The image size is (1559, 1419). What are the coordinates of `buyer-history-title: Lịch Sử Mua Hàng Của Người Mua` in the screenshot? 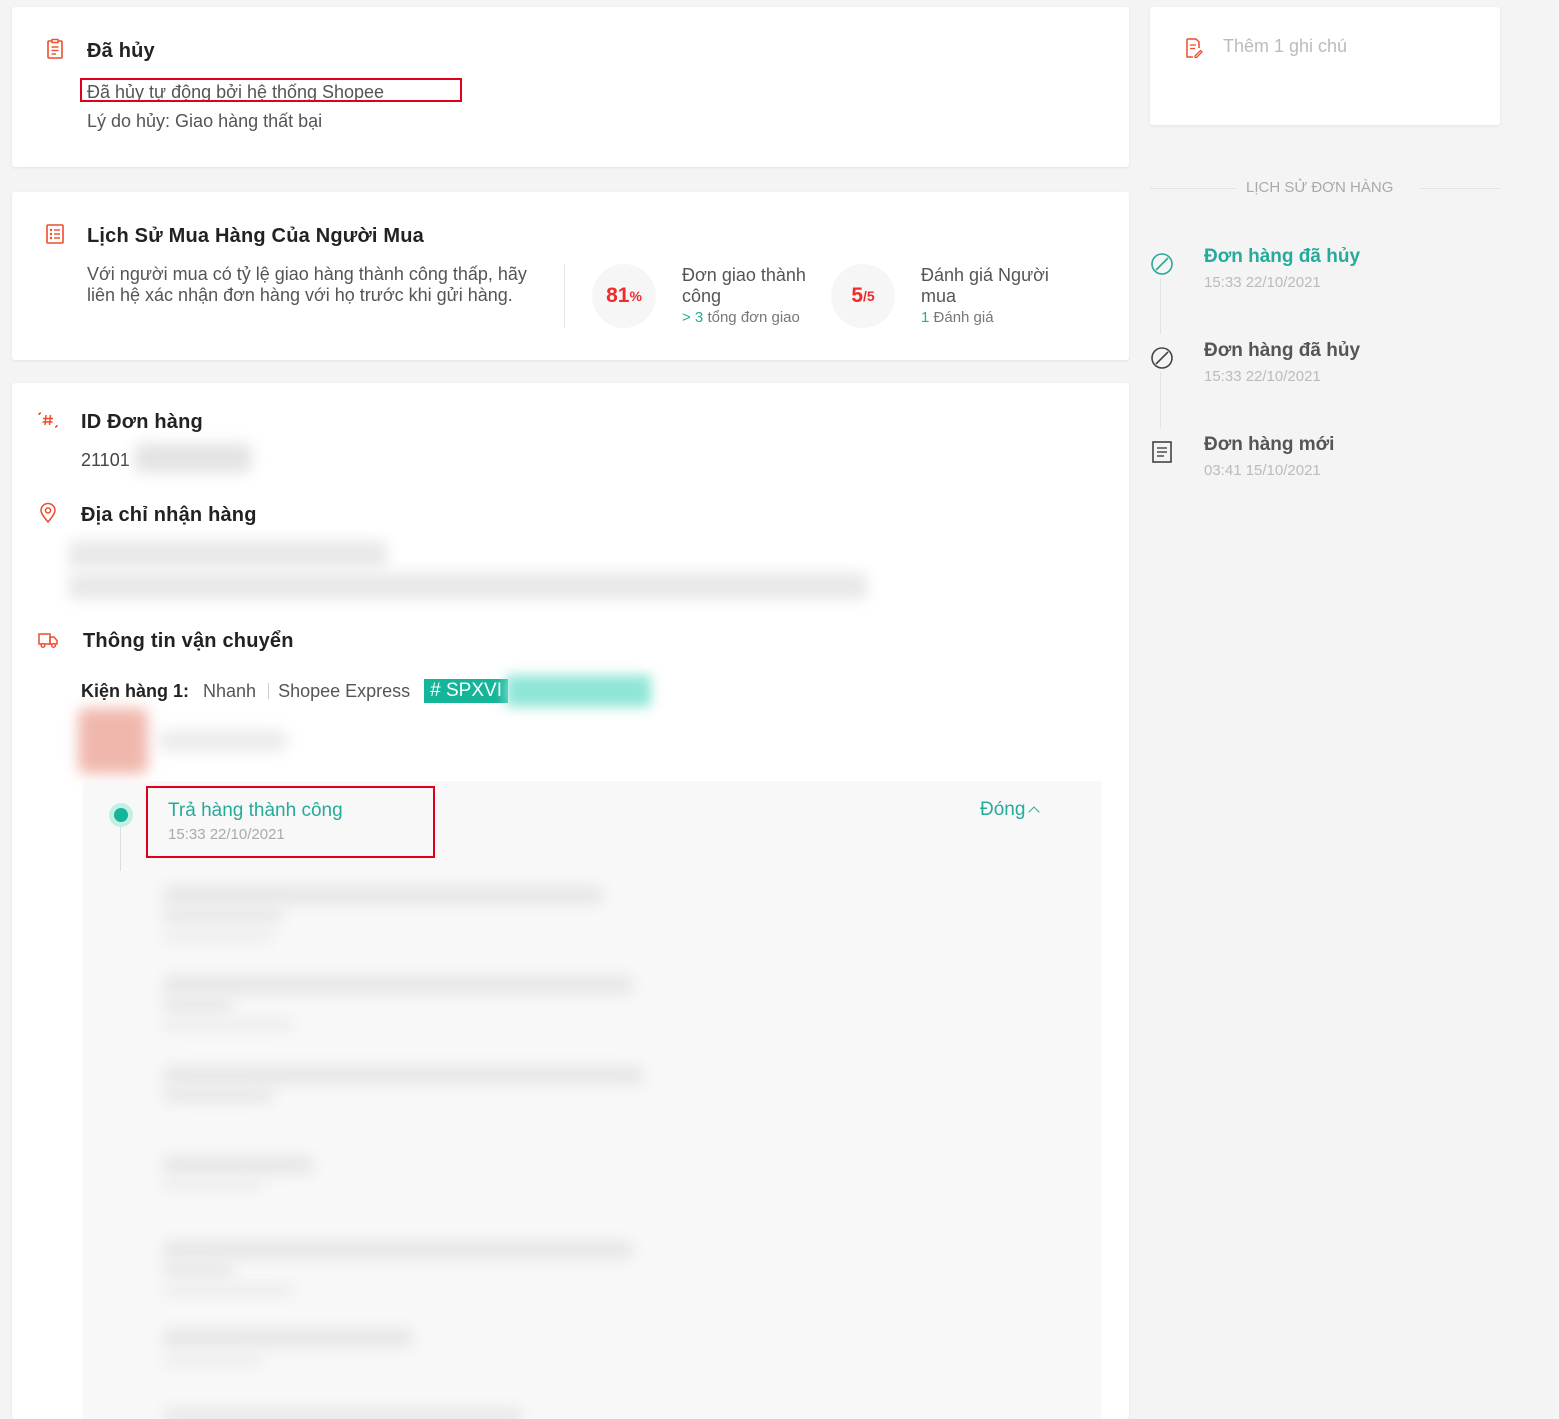 It's located at (255, 236).